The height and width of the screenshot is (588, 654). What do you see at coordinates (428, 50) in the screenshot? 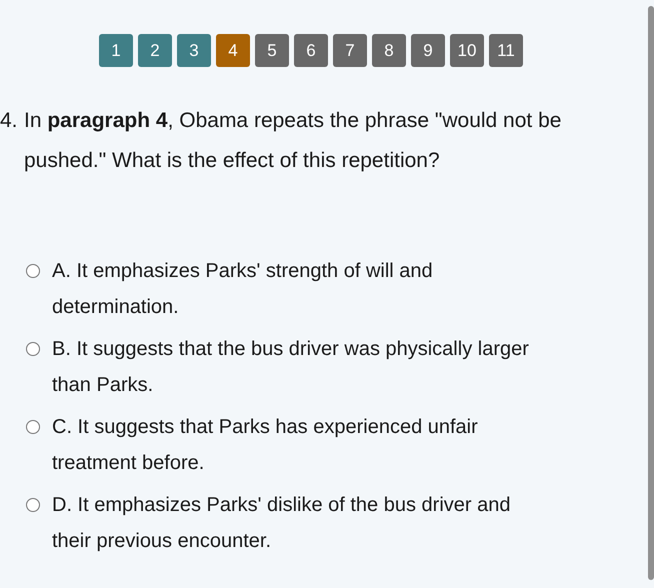
I see `question-number-button: 9` at bounding box center [428, 50].